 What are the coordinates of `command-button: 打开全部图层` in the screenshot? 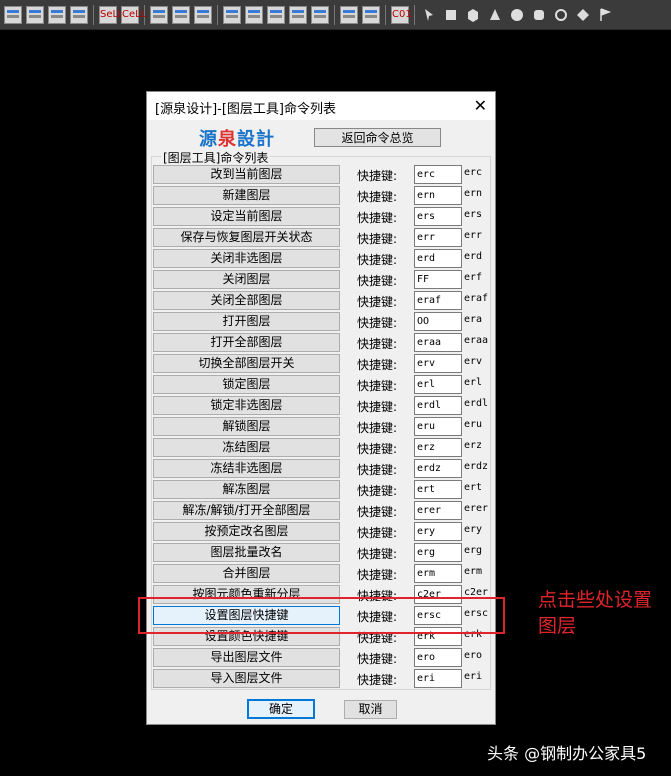 It's located at (246, 342).